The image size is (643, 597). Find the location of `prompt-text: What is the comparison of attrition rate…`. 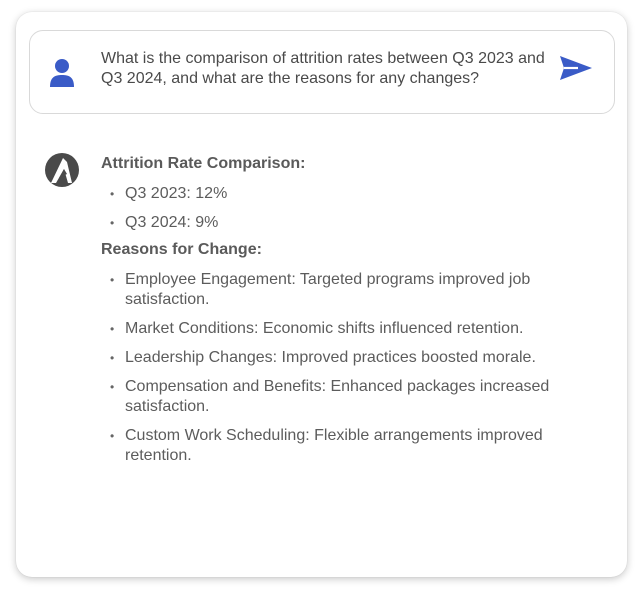

prompt-text: What is the comparison of attrition rate… is located at coordinates (323, 68).